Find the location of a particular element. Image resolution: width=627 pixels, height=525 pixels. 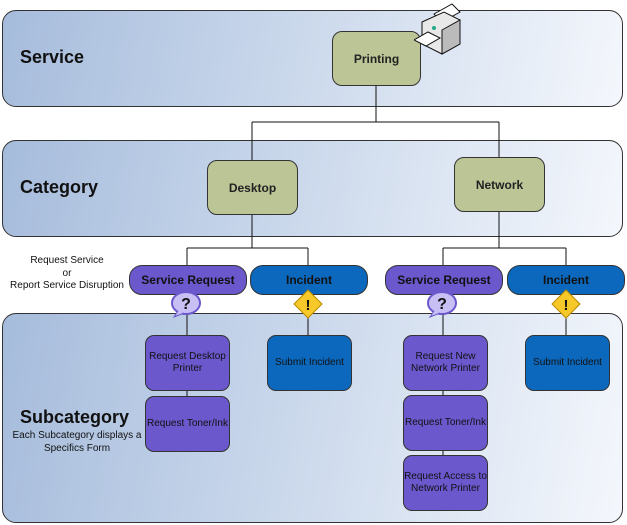

subcategory-item: Request Desktop Printer is located at coordinates (187, 363).